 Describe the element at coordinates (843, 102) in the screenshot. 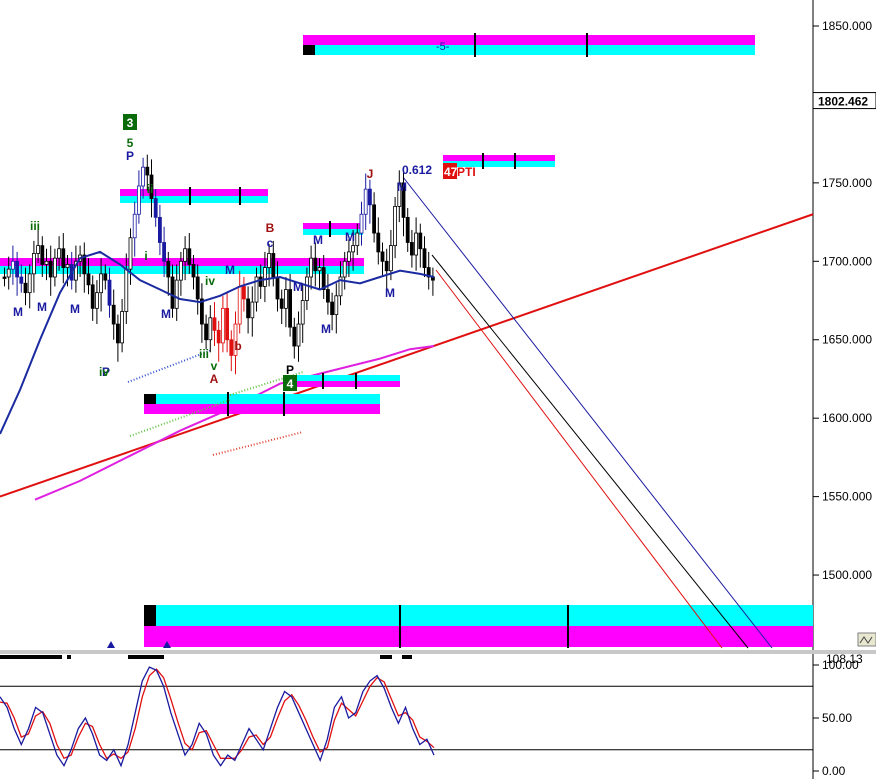

I see `current-price-label: 1802.462` at that location.